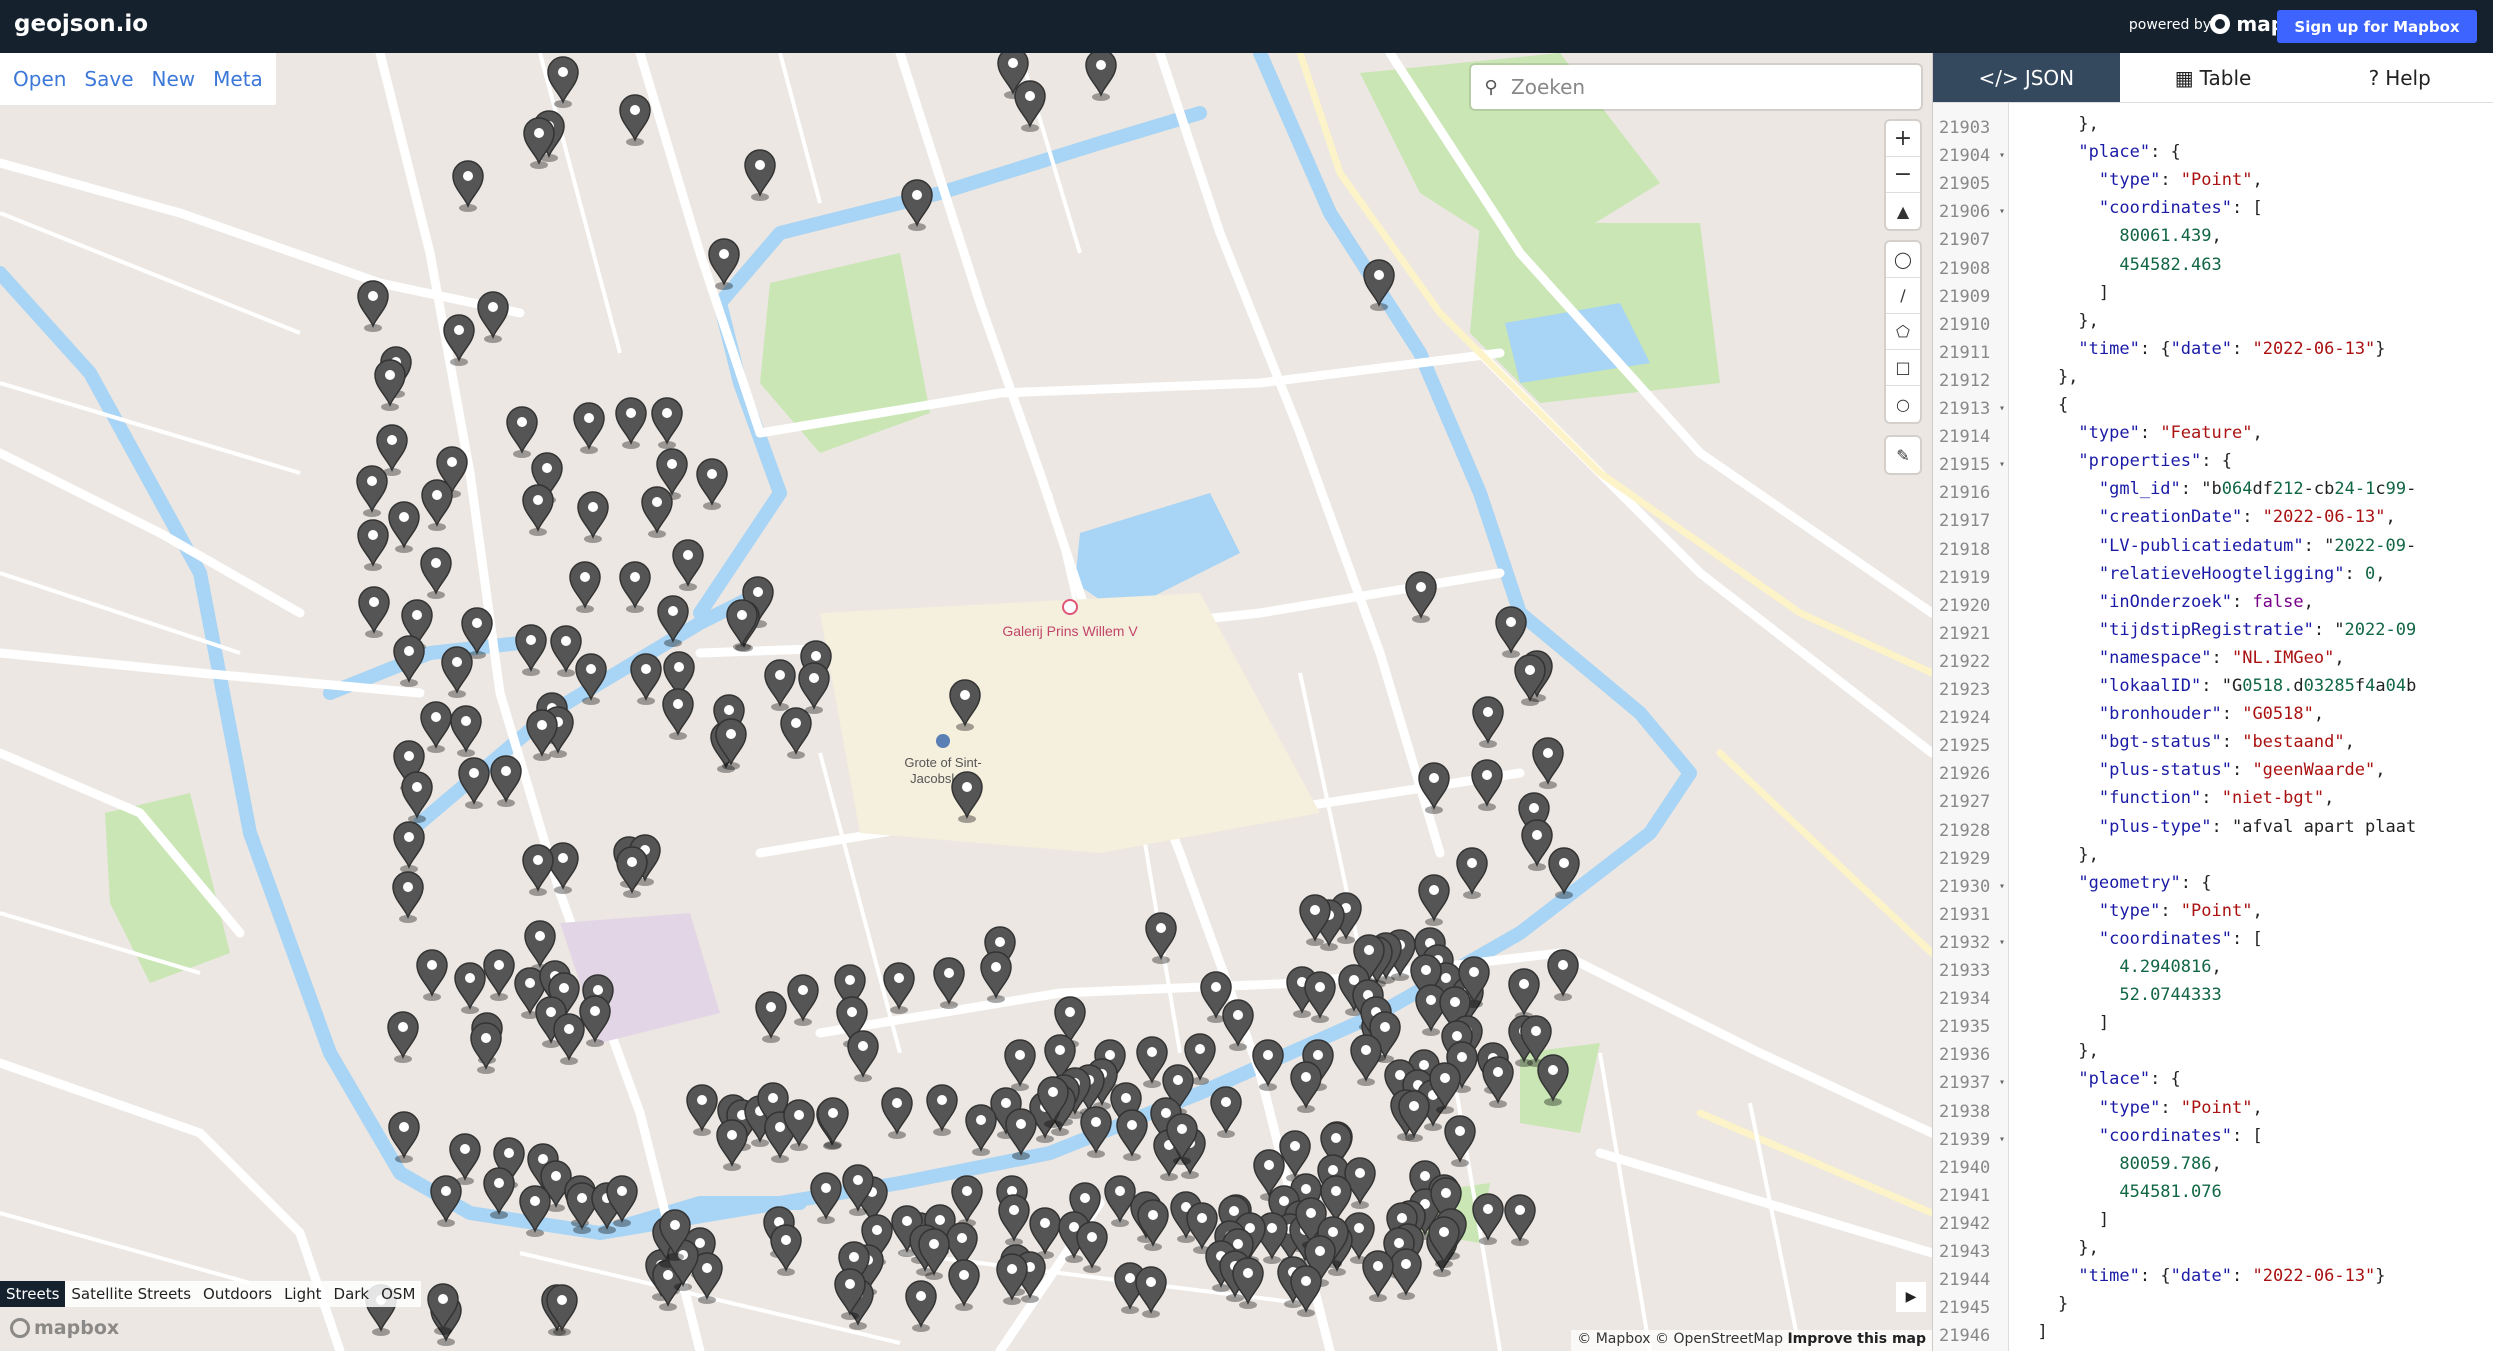 This screenshot has height=1351, width=2493. I want to click on code-line: "time": {"date": "2022-06-13"}, so click(2232, 1276).